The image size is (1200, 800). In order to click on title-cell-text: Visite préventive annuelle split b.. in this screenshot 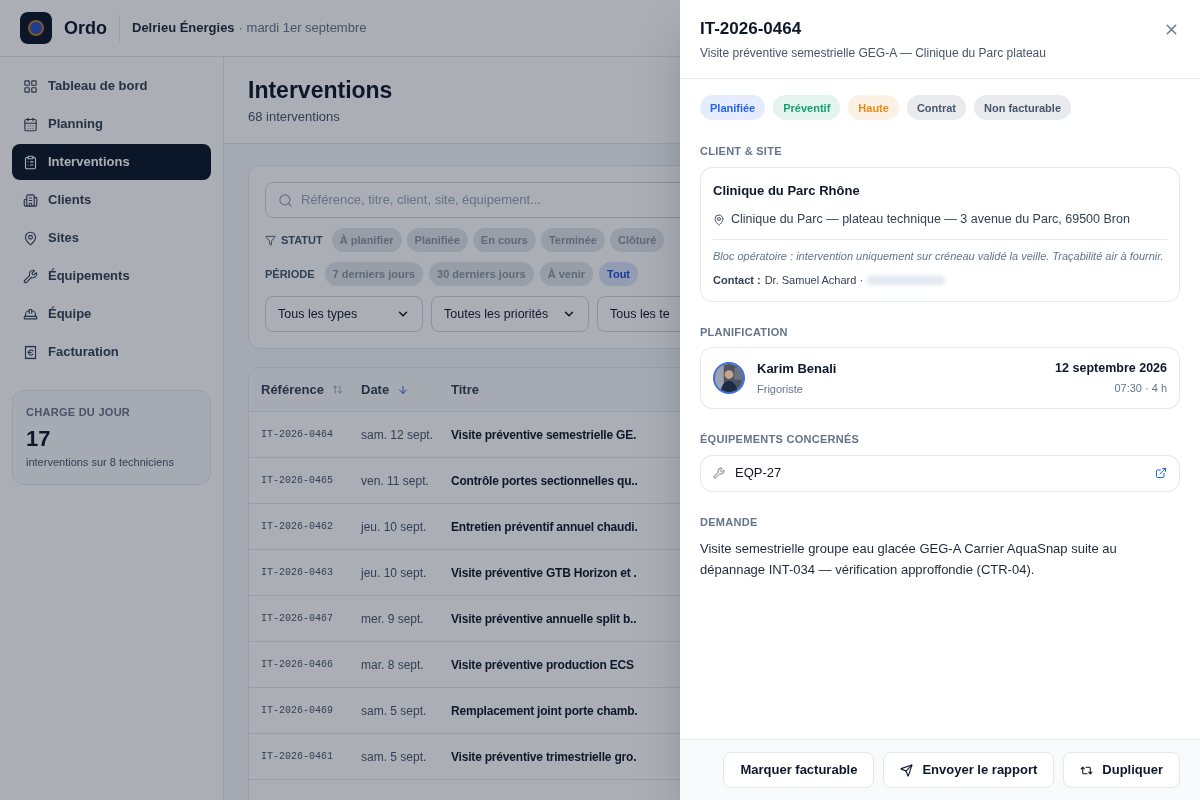, I will do `click(544, 619)`.